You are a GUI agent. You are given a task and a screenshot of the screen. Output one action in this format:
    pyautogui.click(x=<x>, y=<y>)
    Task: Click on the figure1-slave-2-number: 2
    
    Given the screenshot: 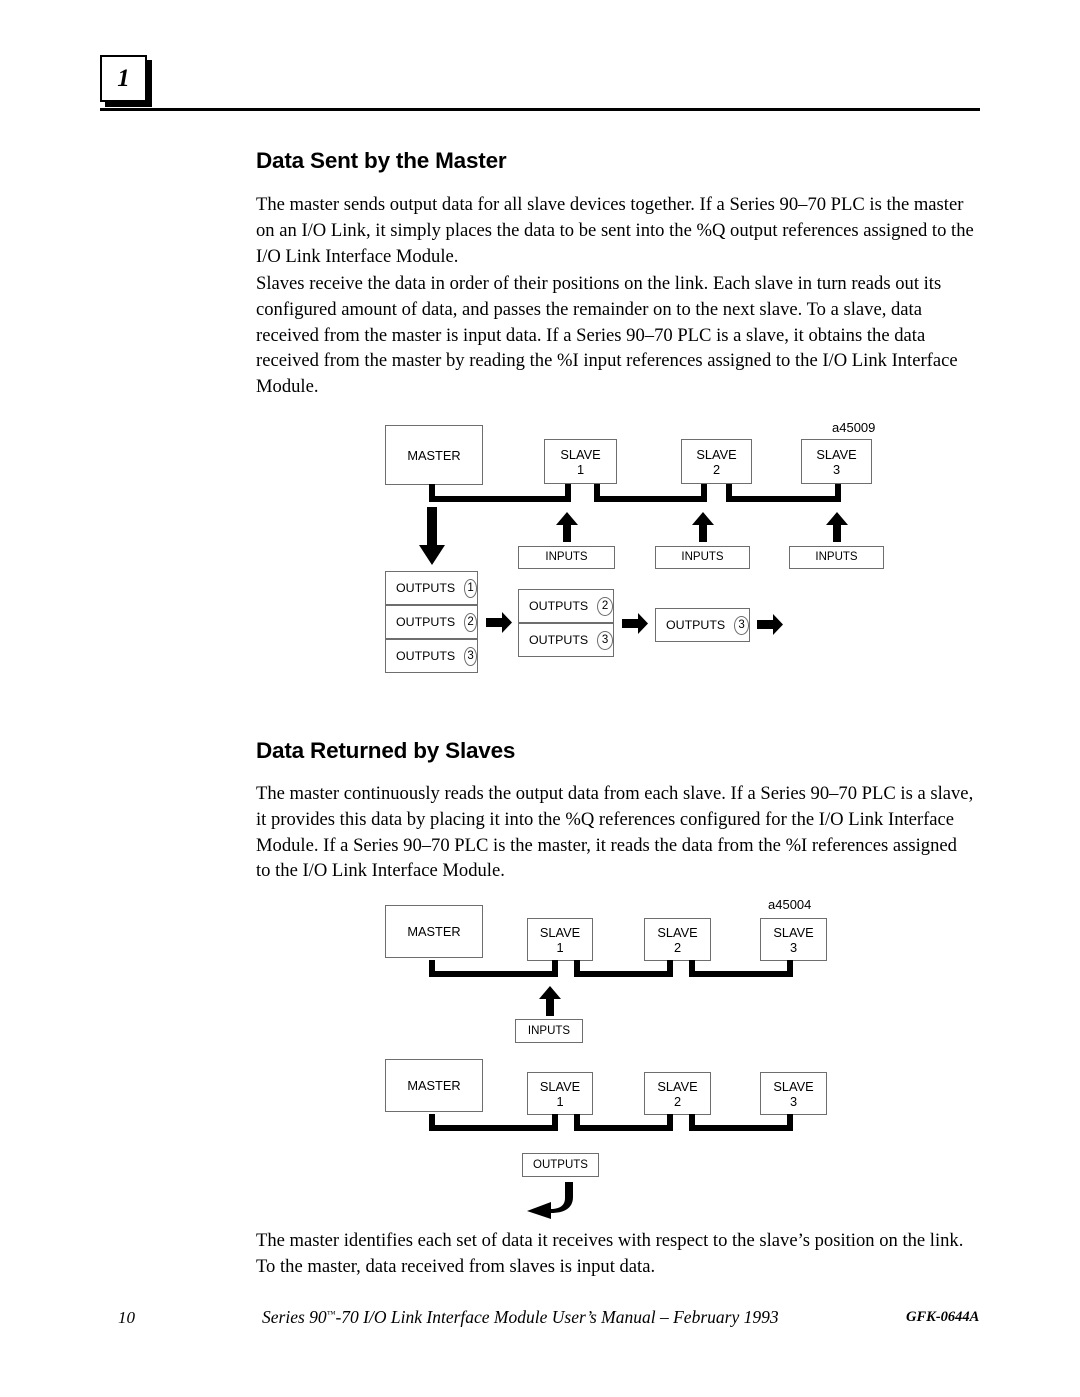 What is the action you would take?
    pyautogui.click(x=716, y=469)
    